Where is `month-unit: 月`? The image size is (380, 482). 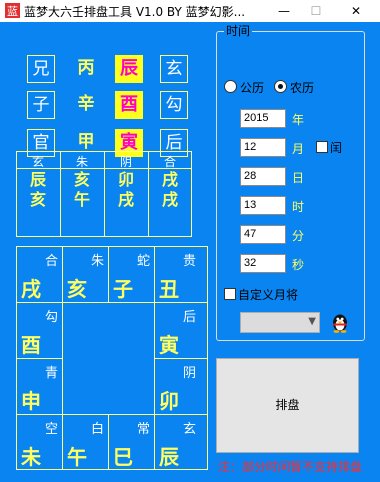
month-unit: 月 is located at coordinates (298, 149).